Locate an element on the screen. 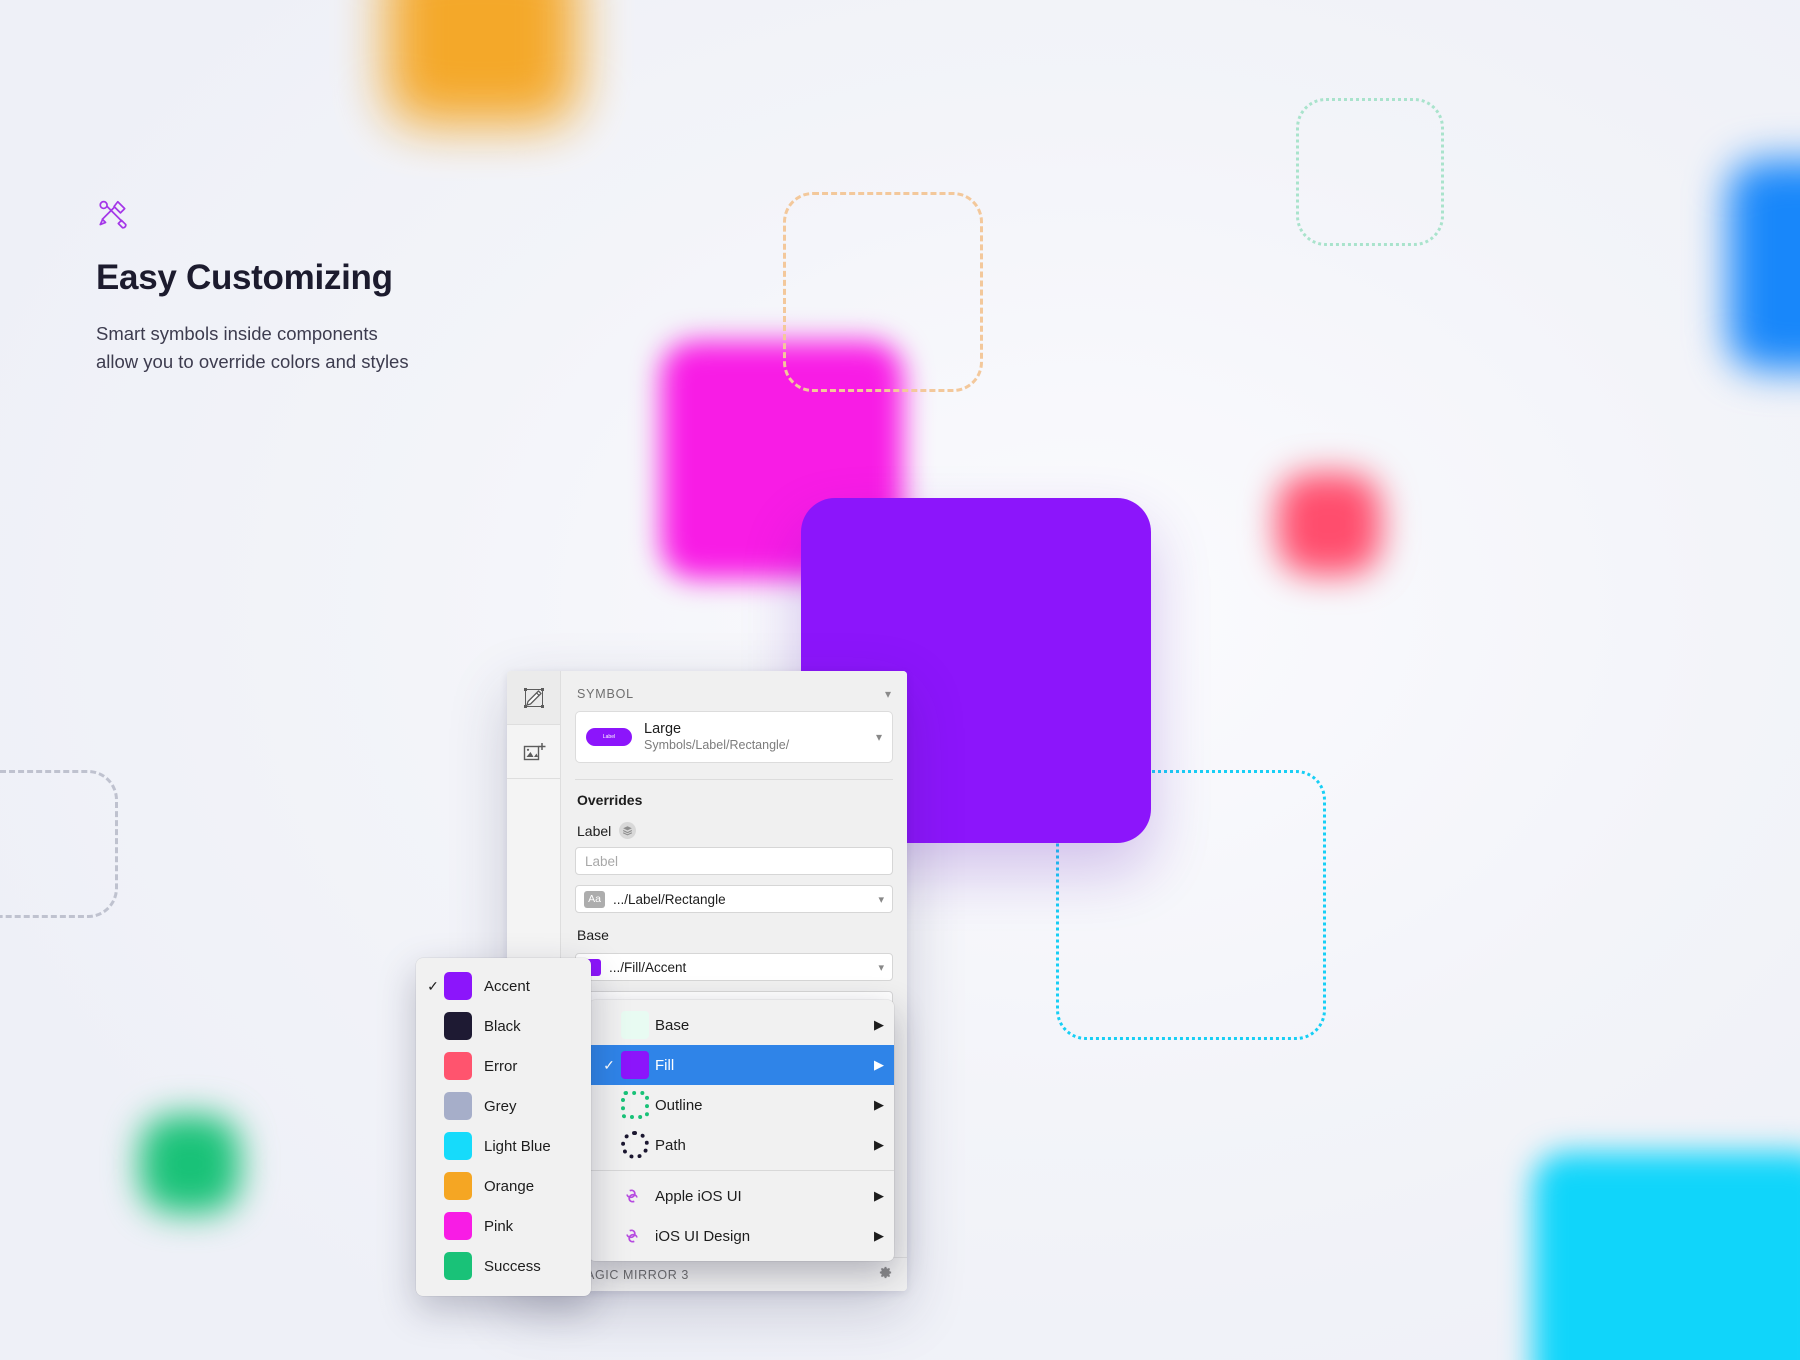 This screenshot has width=1800, height=1360. menu-item-label: Path is located at coordinates (670, 1145).